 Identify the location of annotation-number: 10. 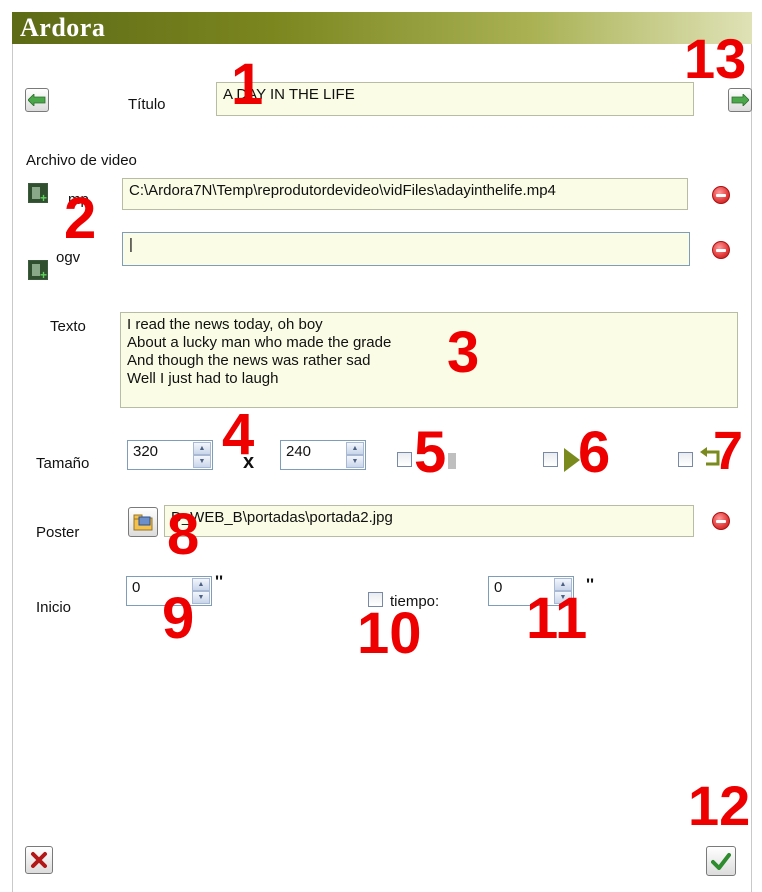
(389, 633).